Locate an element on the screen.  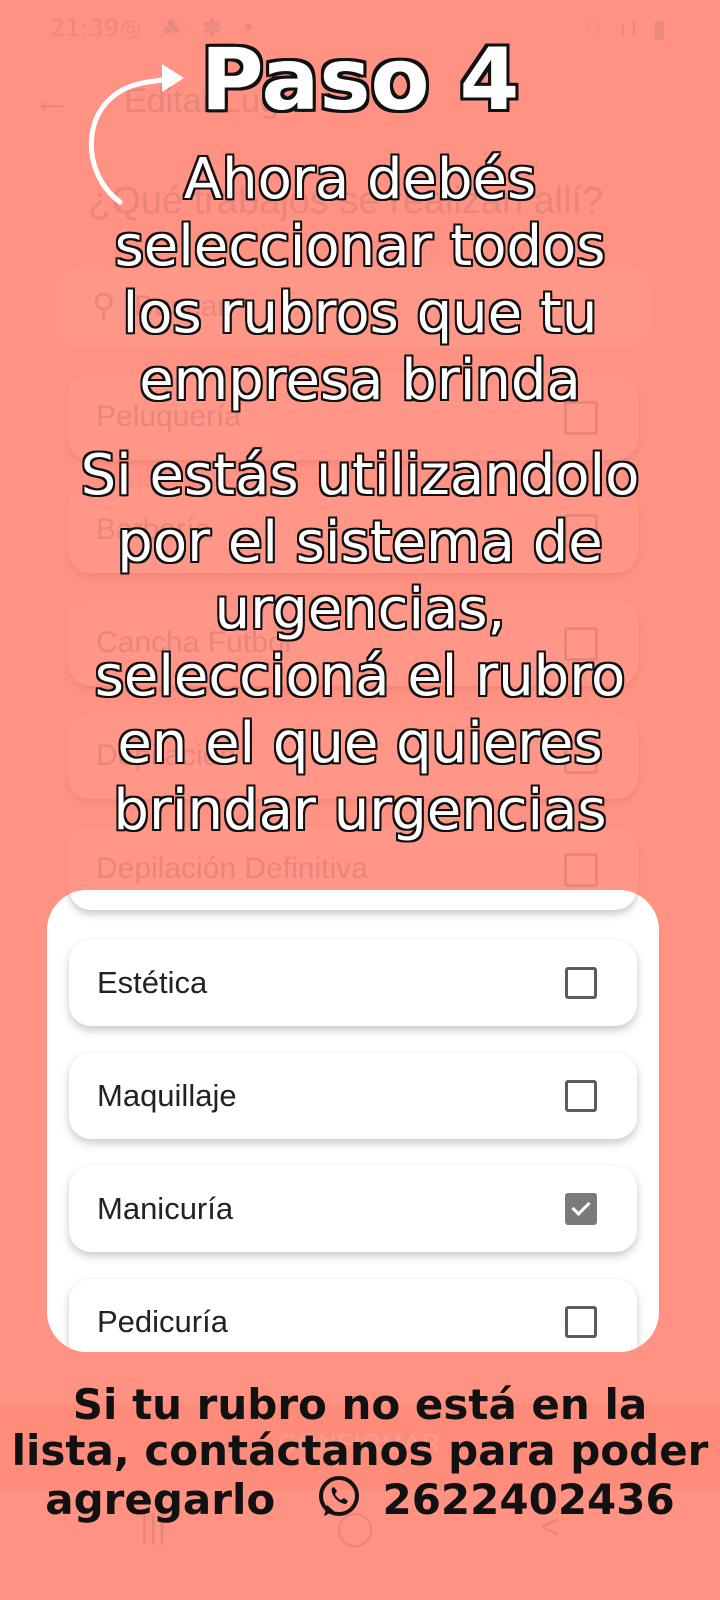
footer-text: agregarlo is located at coordinates (160, 1499).